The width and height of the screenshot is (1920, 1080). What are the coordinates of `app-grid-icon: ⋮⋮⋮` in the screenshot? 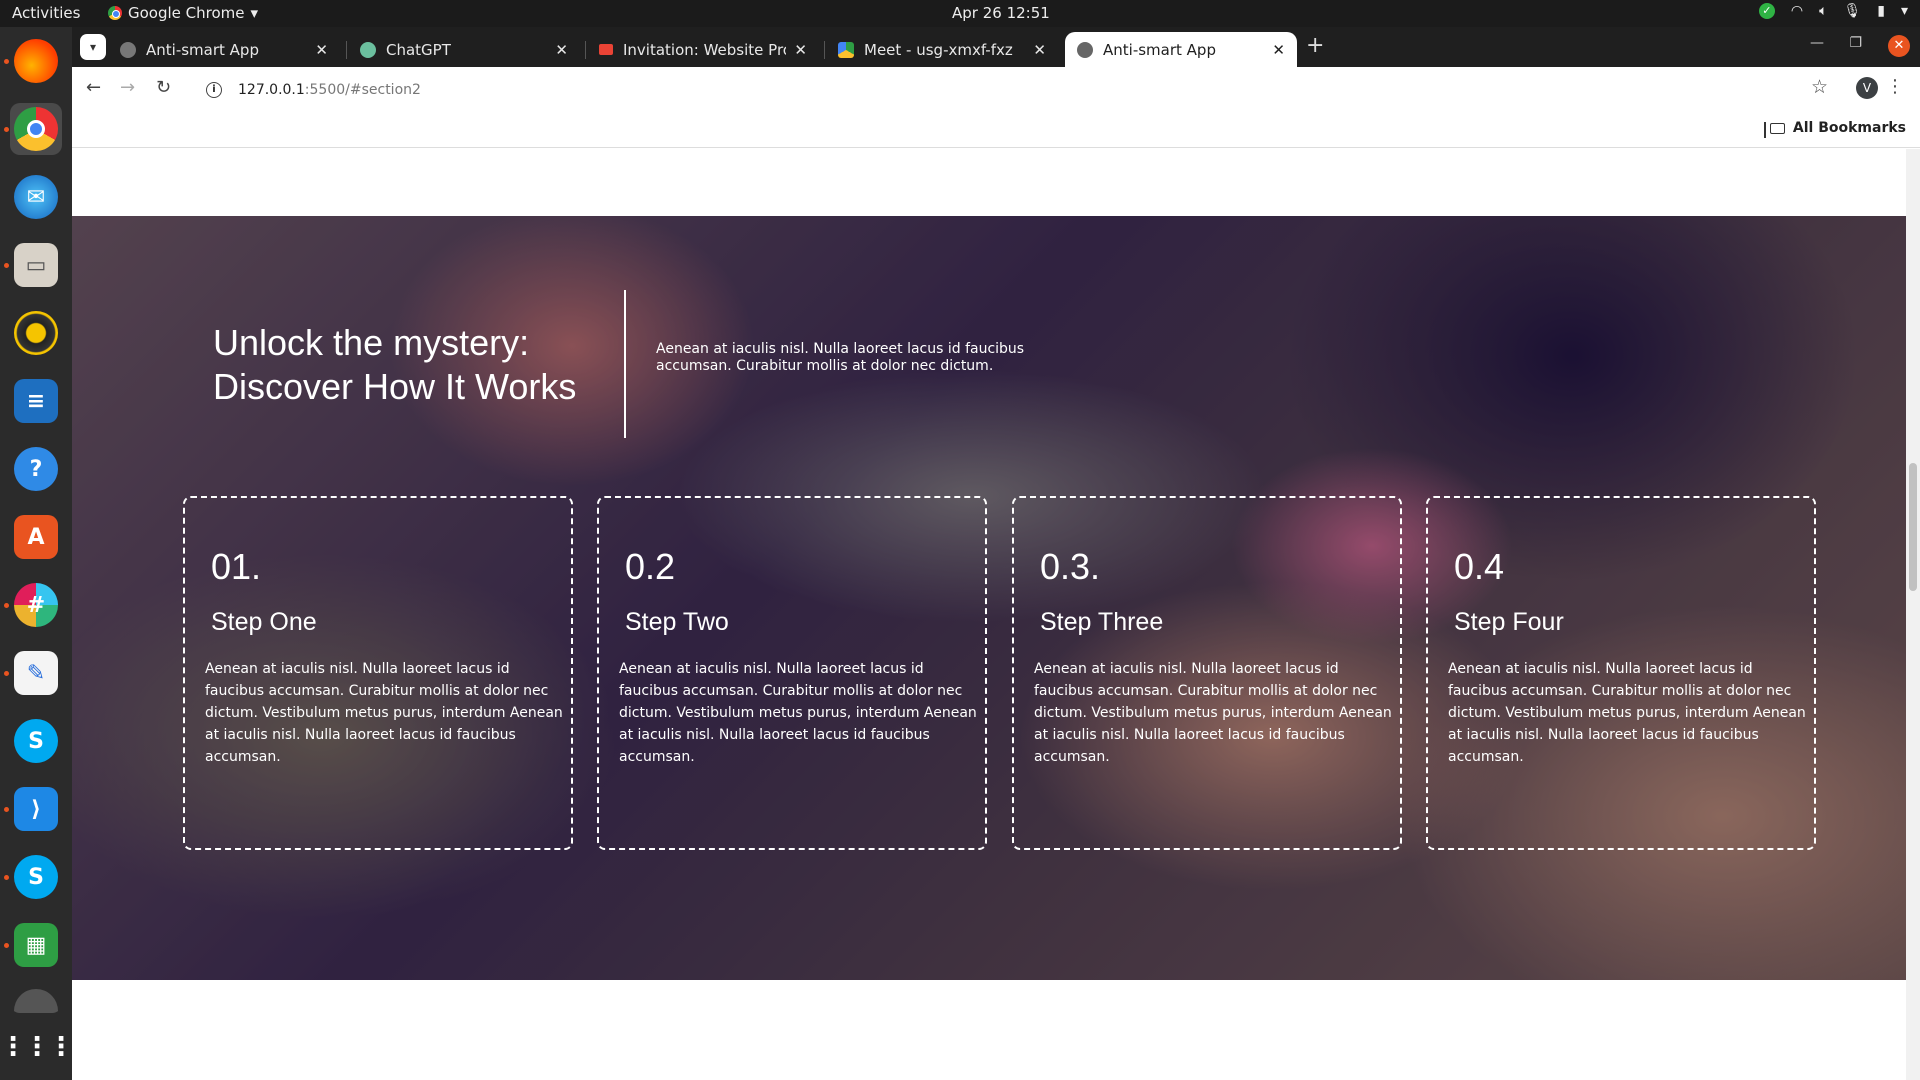 It's located at (37, 1047).